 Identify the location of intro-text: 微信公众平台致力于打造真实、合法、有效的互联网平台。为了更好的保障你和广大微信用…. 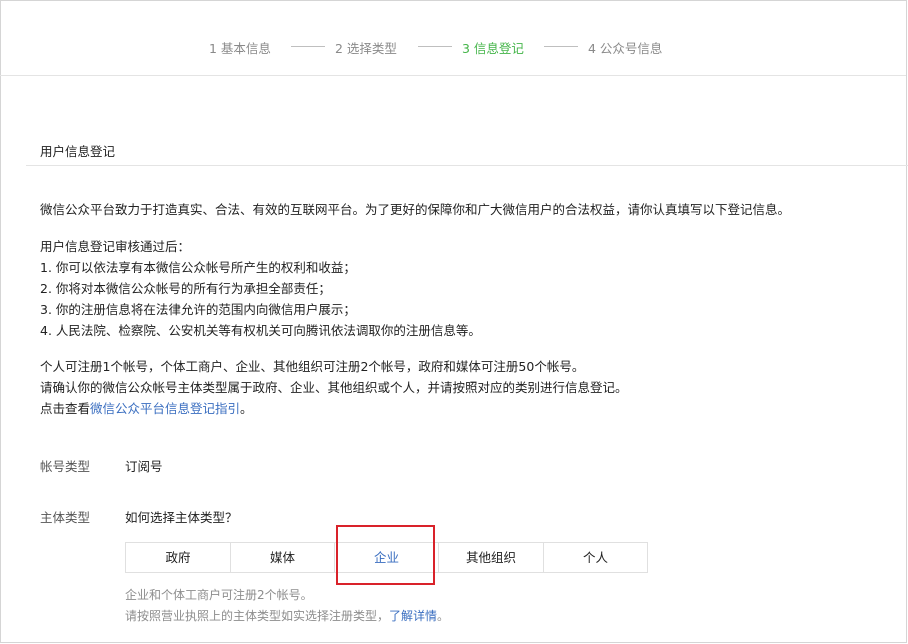
(415, 209).